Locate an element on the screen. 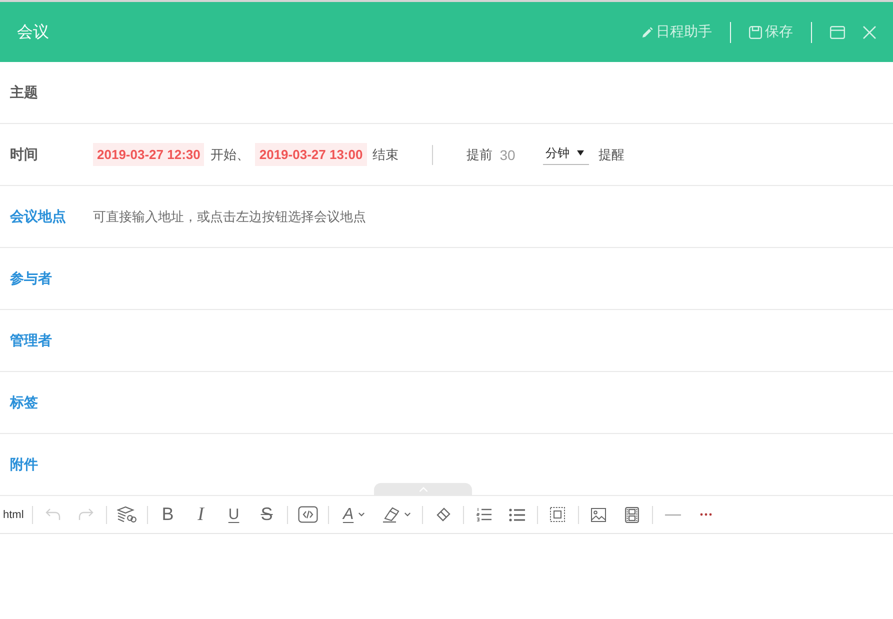  close-icon is located at coordinates (869, 32).